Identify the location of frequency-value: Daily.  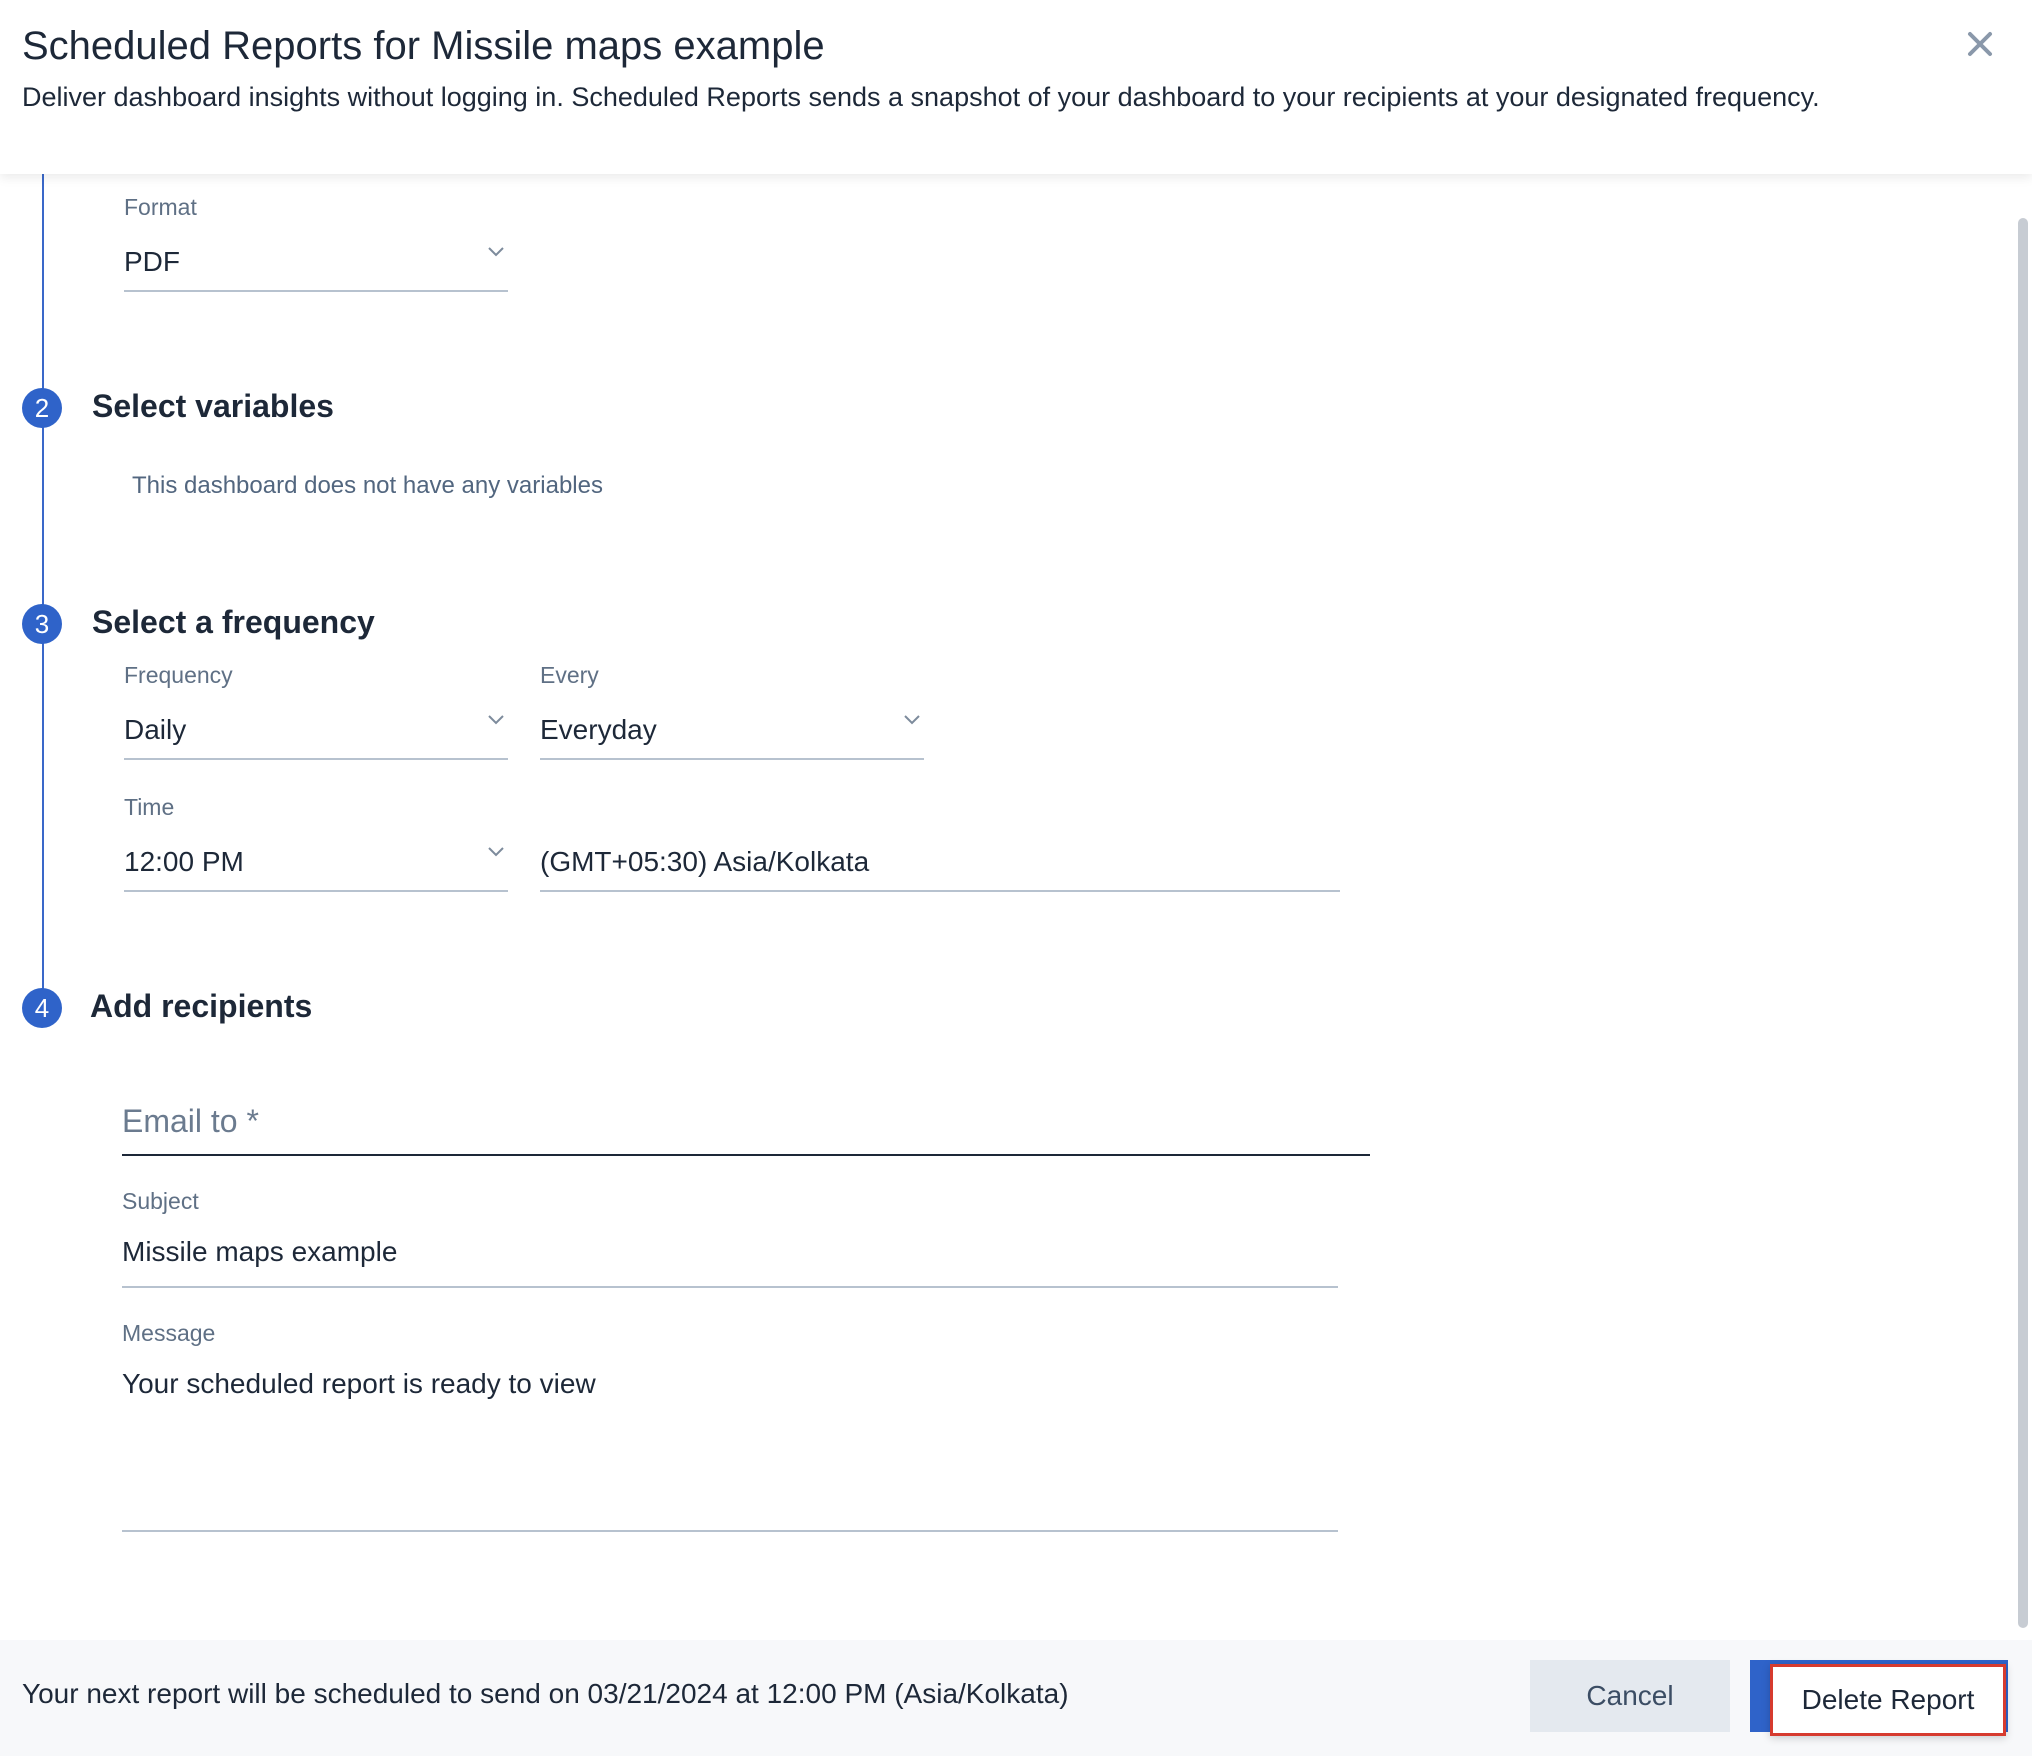
(155, 729).